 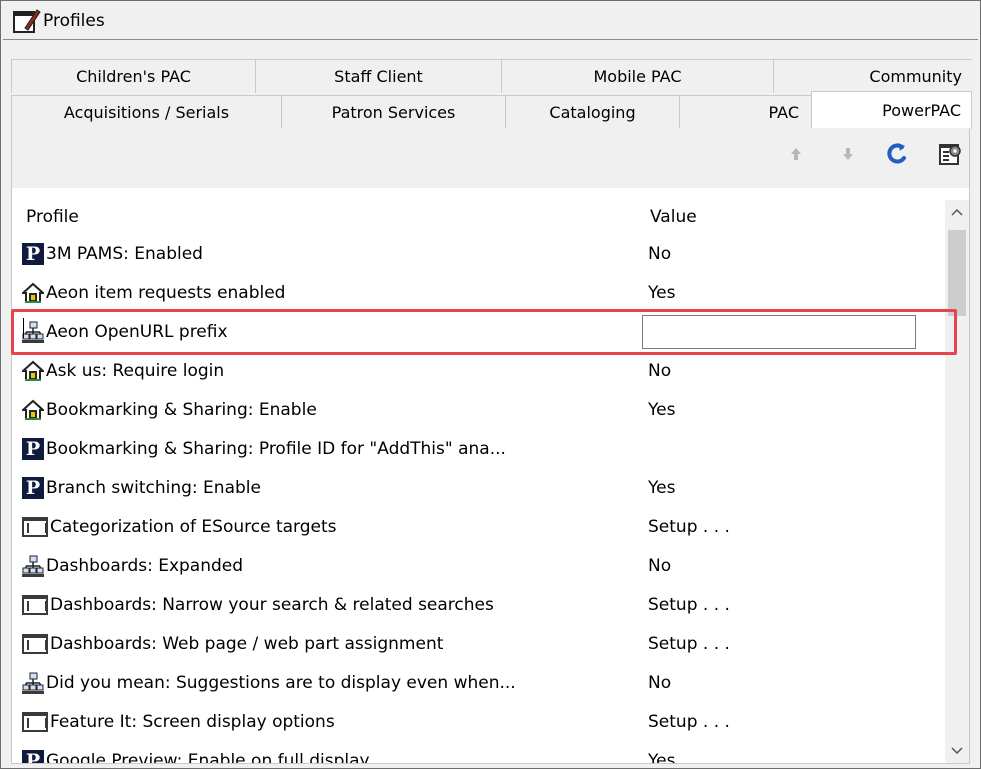 I want to click on column-header-profile: Profile, so click(x=324, y=217).